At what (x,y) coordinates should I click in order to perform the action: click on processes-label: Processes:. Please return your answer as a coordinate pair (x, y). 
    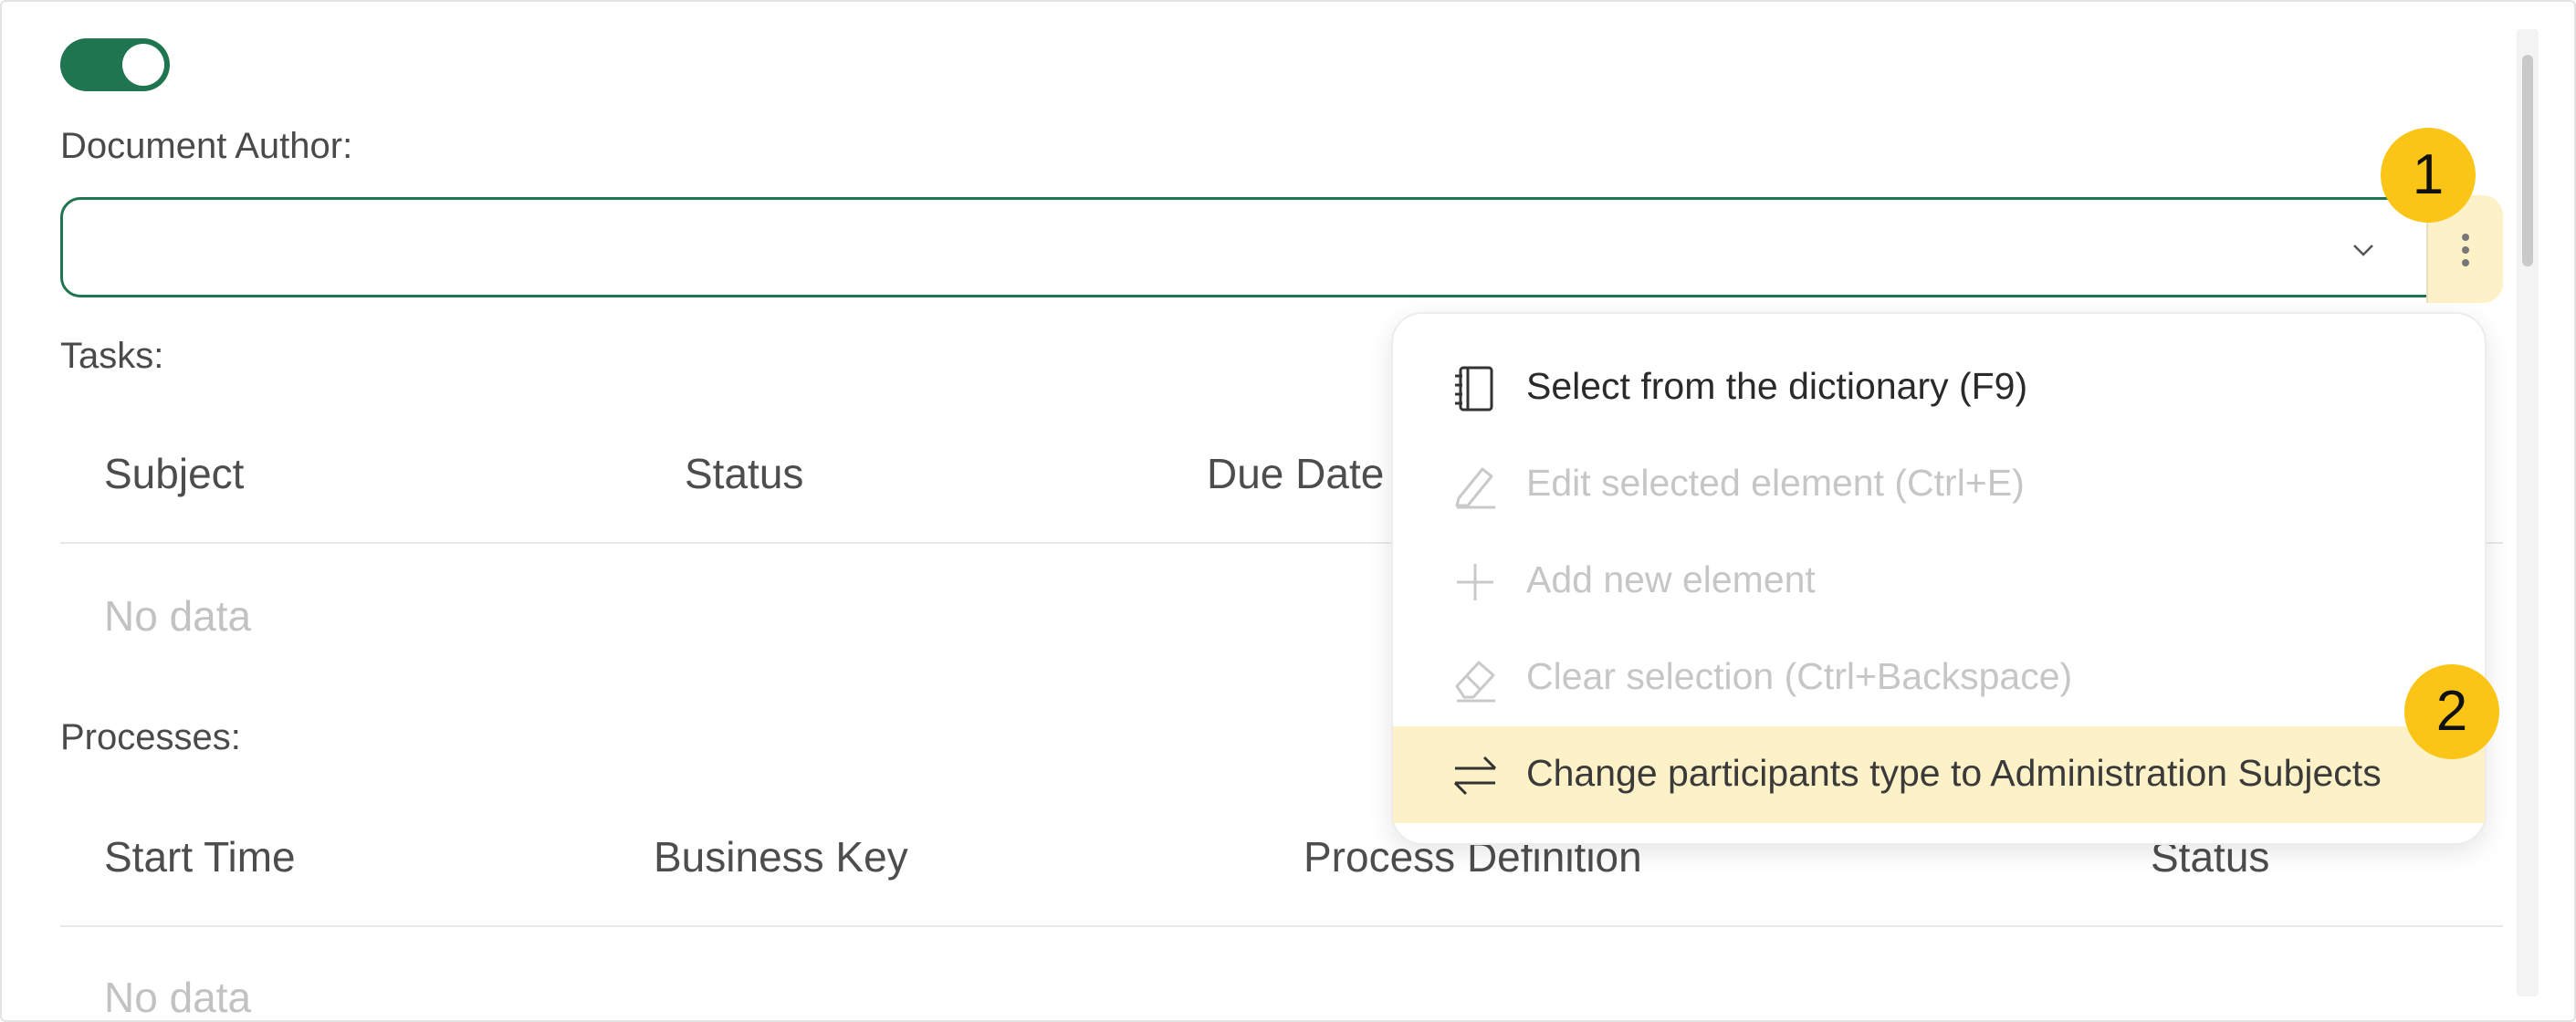
    Looking at the image, I should click on (150, 737).